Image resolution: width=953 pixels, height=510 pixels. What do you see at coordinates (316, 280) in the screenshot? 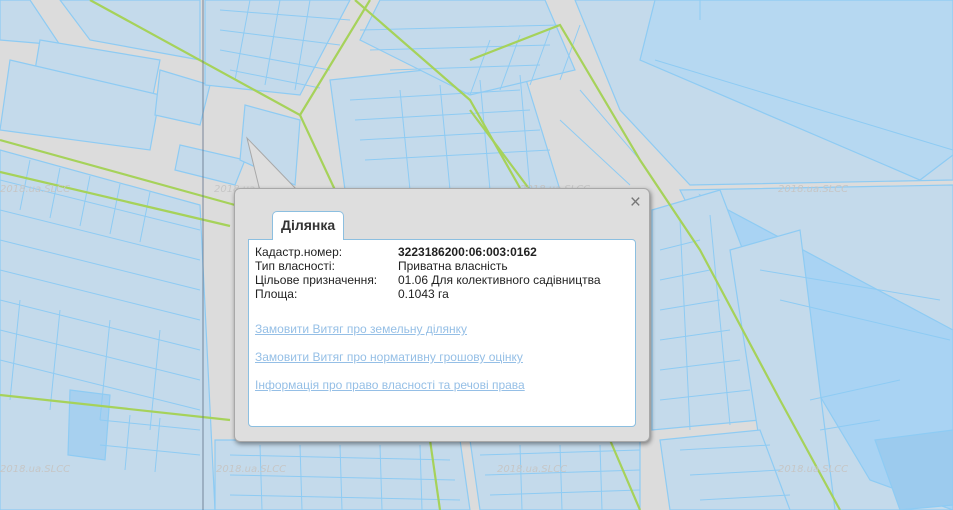
I see `purpose-label: Цільове призначення:` at bounding box center [316, 280].